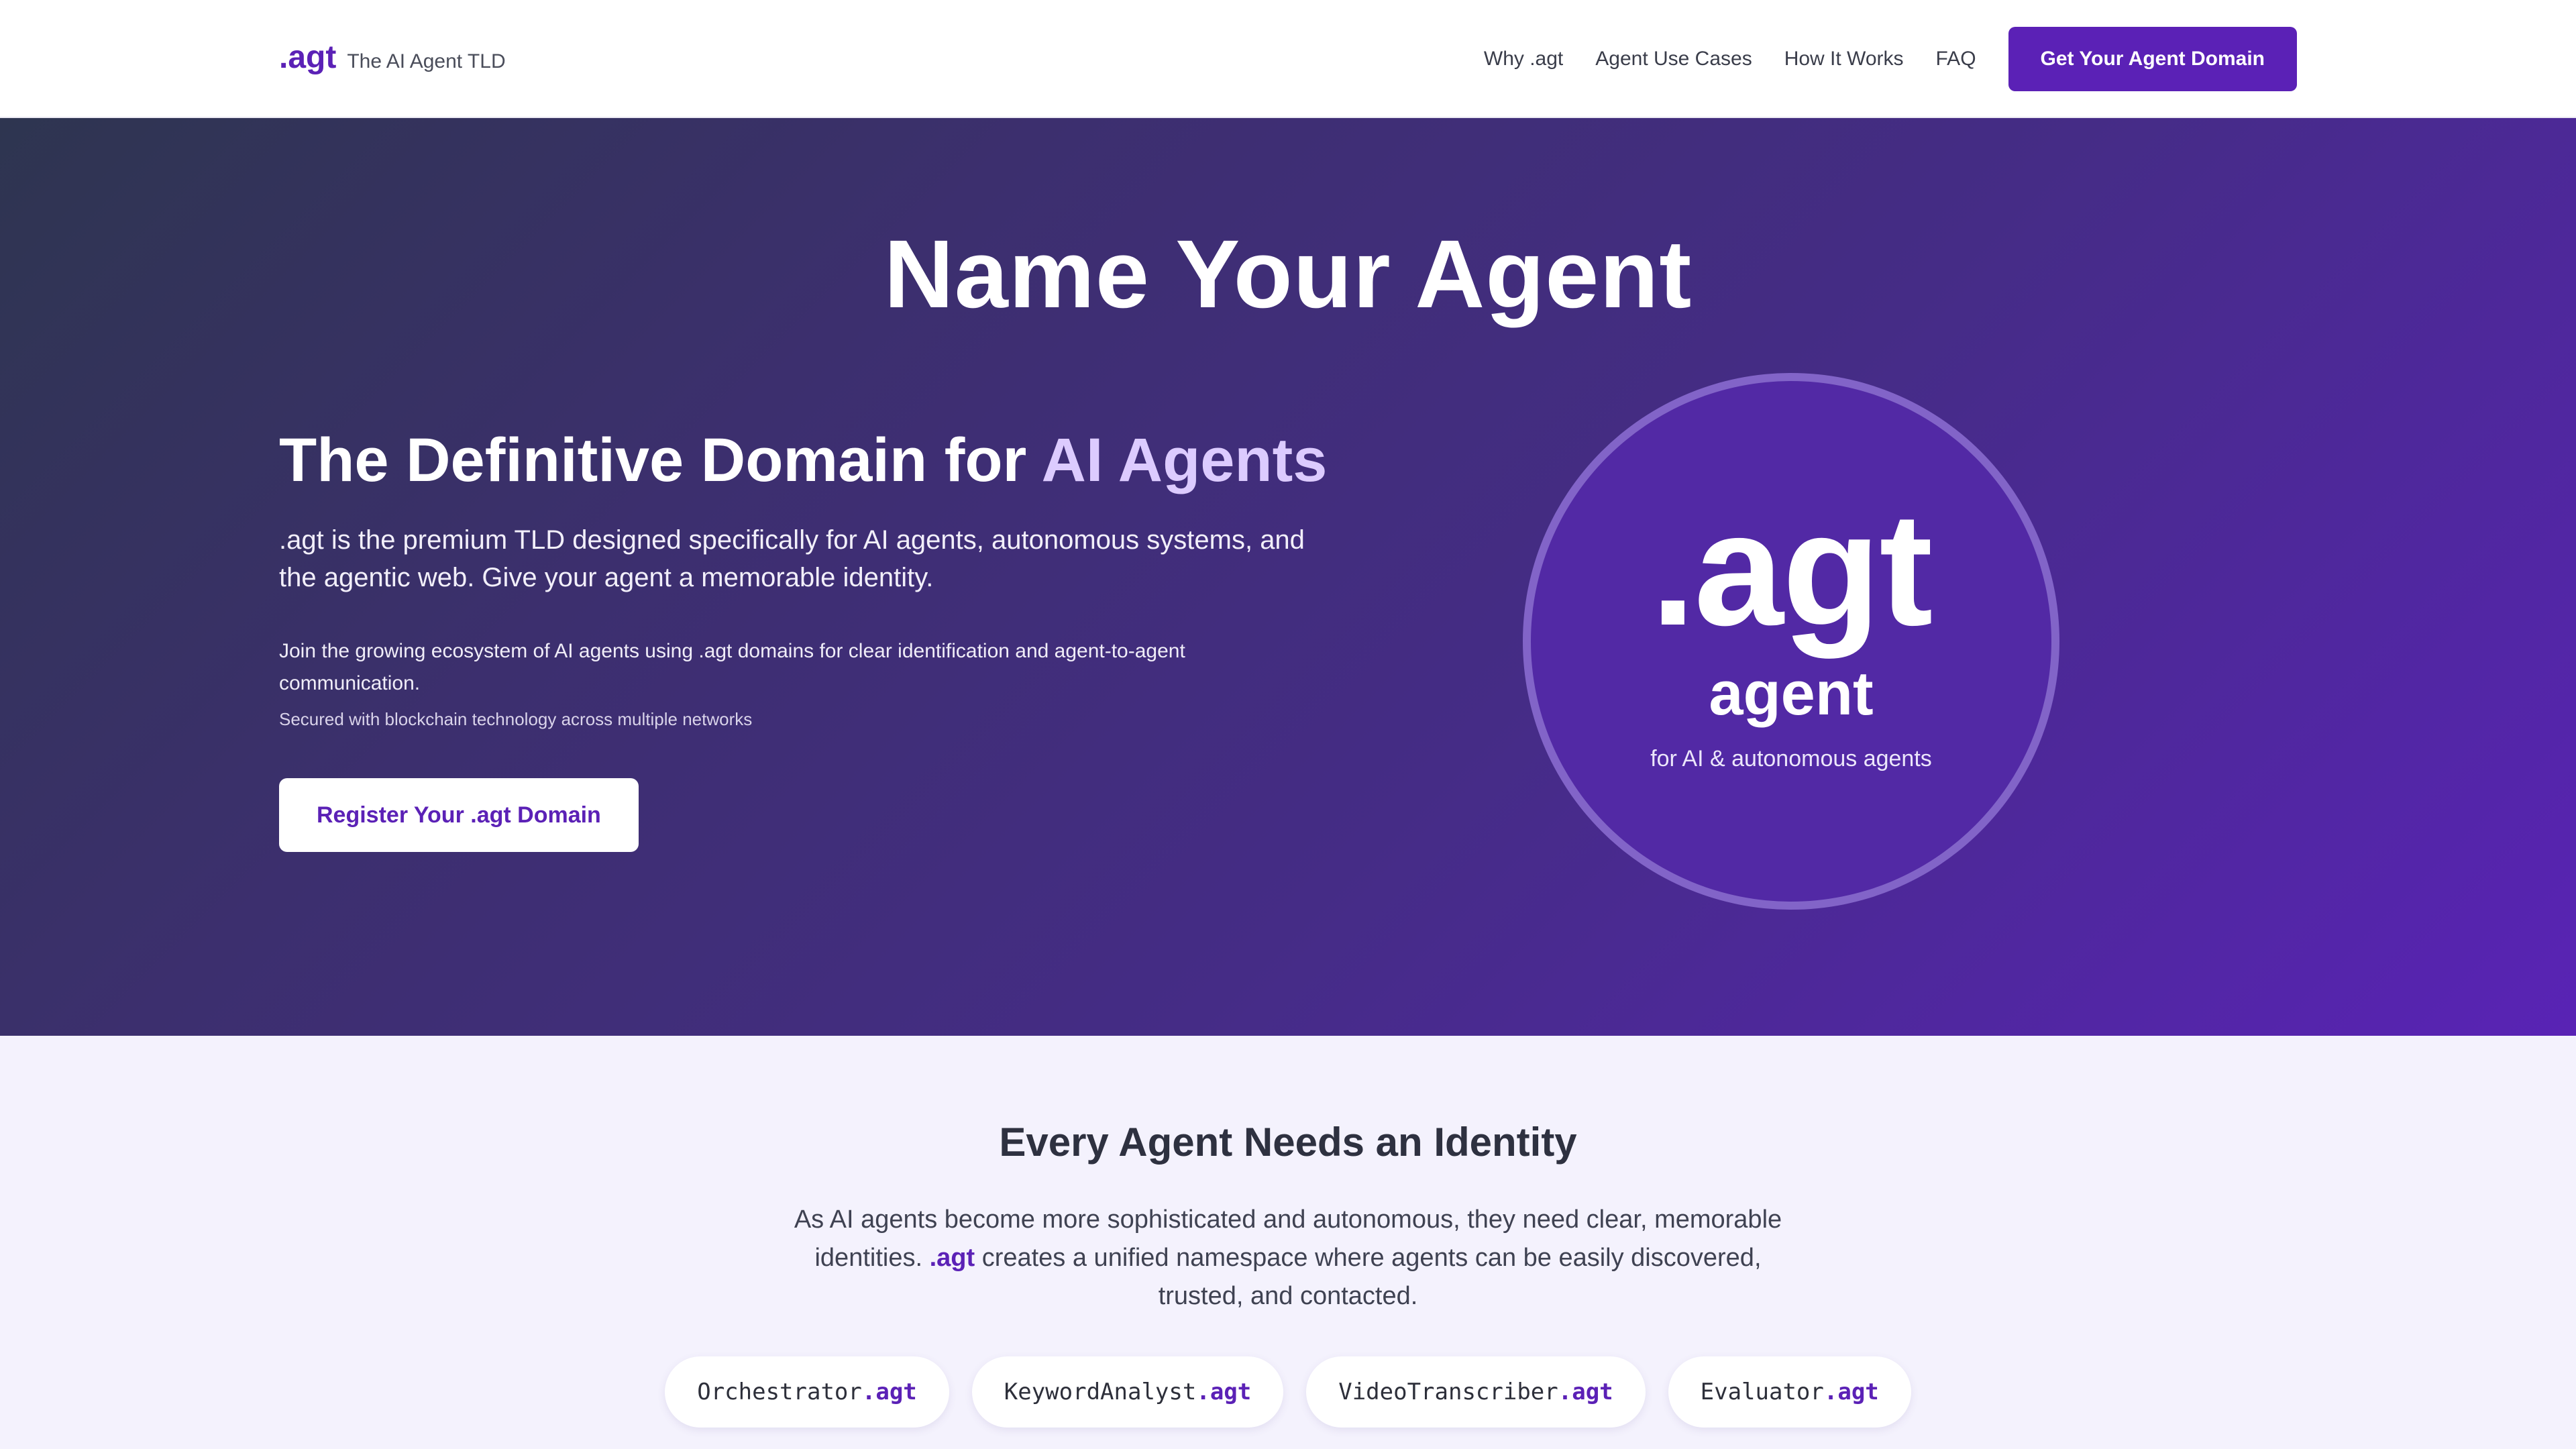  What do you see at coordinates (1791, 693) in the screenshot?
I see `badge-word: agent` at bounding box center [1791, 693].